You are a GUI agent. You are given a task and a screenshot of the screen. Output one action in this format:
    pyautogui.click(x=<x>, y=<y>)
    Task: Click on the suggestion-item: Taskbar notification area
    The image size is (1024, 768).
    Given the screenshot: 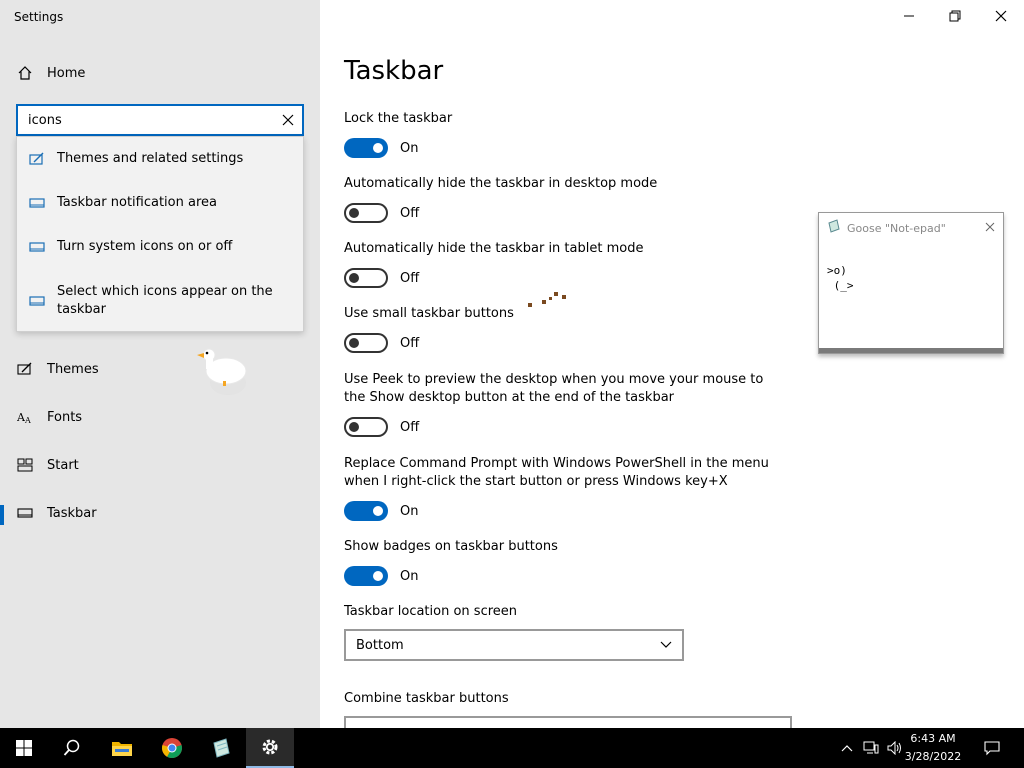 What is the action you would take?
    pyautogui.click(x=160, y=203)
    